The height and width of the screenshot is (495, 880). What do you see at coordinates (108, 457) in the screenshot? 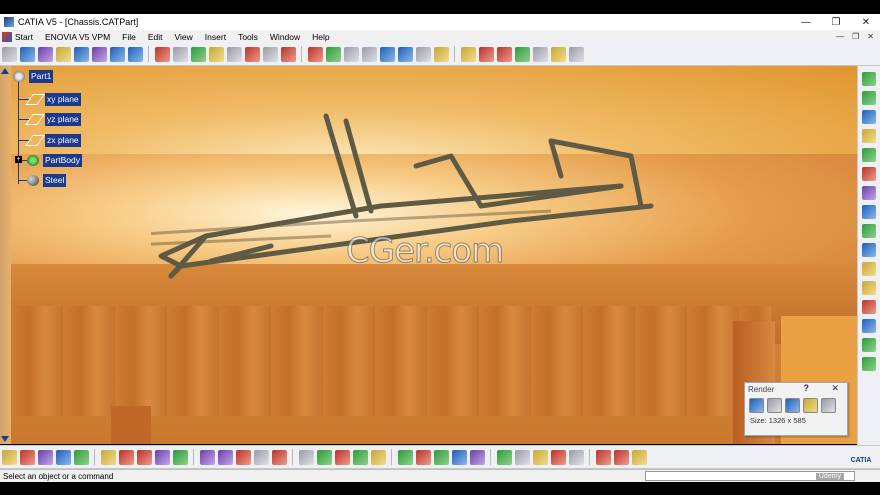
I see `copy-icon` at bounding box center [108, 457].